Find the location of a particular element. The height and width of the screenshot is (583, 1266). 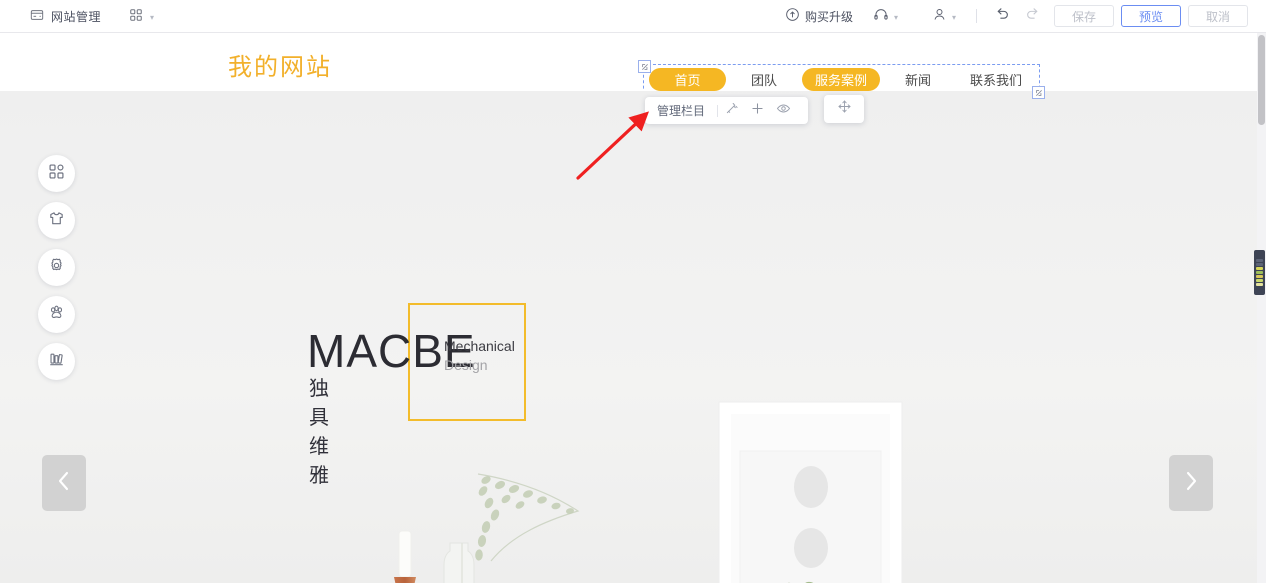

left-tool-rail is located at coordinates (56, 267).